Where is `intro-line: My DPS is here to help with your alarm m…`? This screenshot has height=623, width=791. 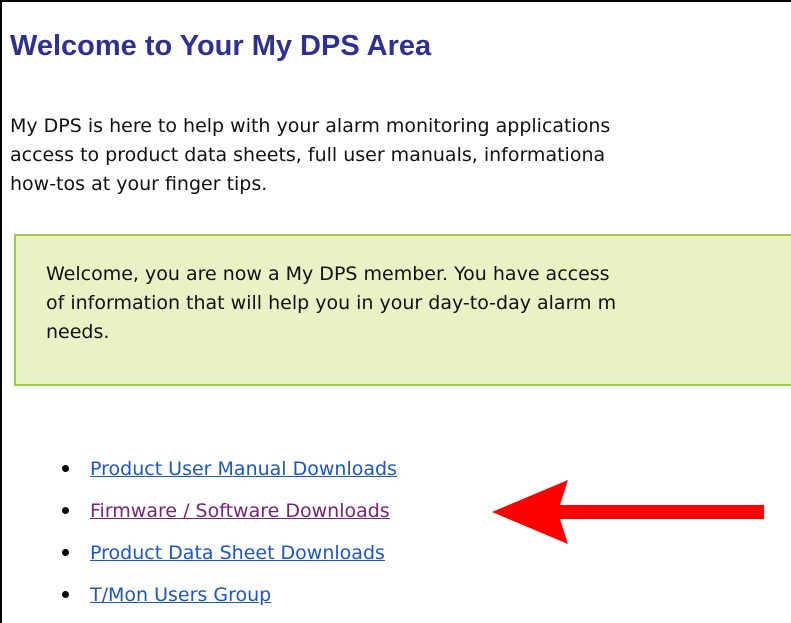
intro-line: My DPS is here to help with your alarm m… is located at coordinates (310, 126).